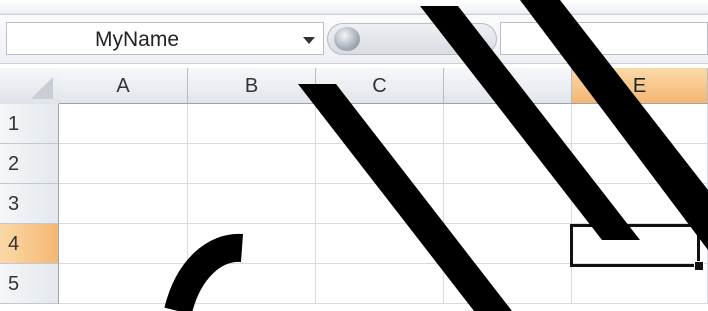  What do you see at coordinates (252, 164) in the screenshot?
I see `cell-b2` at bounding box center [252, 164].